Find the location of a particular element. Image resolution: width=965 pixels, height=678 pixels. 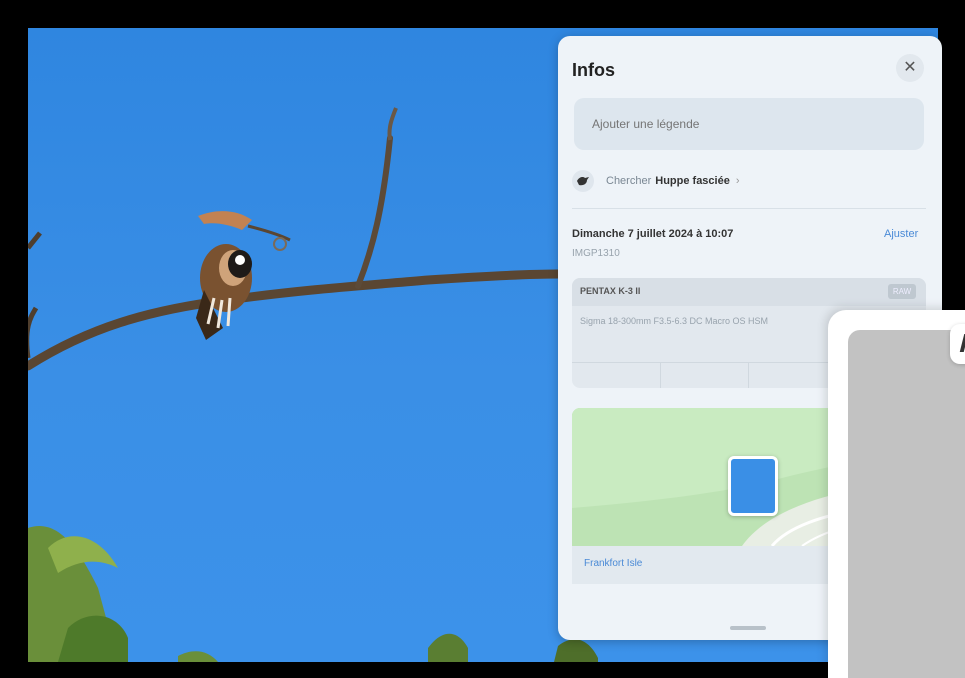

lookup-species: Huppe fasciée is located at coordinates (692, 181).